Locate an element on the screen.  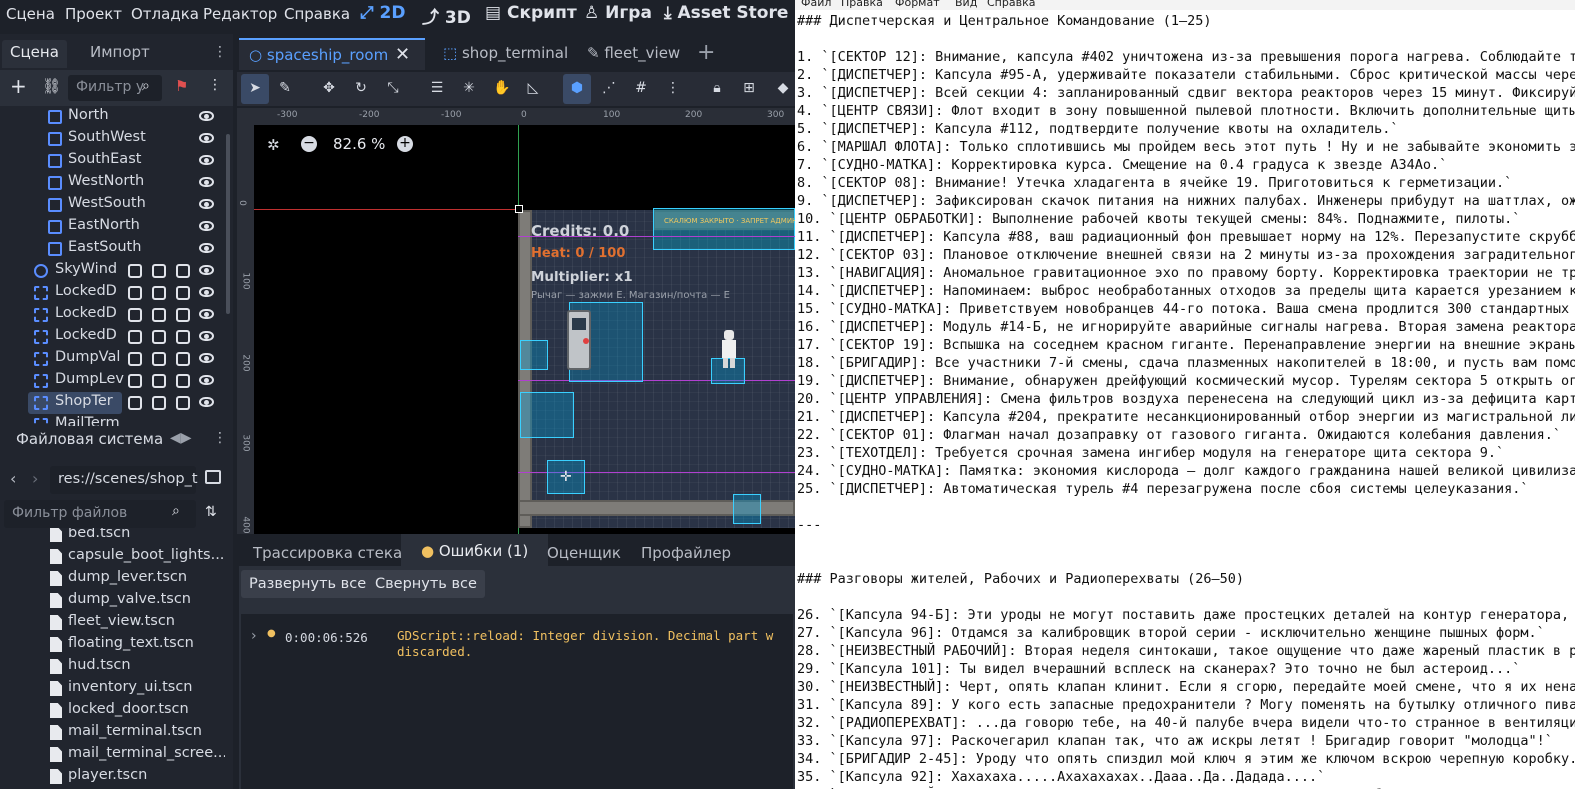
pan-icon: ✋ is located at coordinates (501, 88).